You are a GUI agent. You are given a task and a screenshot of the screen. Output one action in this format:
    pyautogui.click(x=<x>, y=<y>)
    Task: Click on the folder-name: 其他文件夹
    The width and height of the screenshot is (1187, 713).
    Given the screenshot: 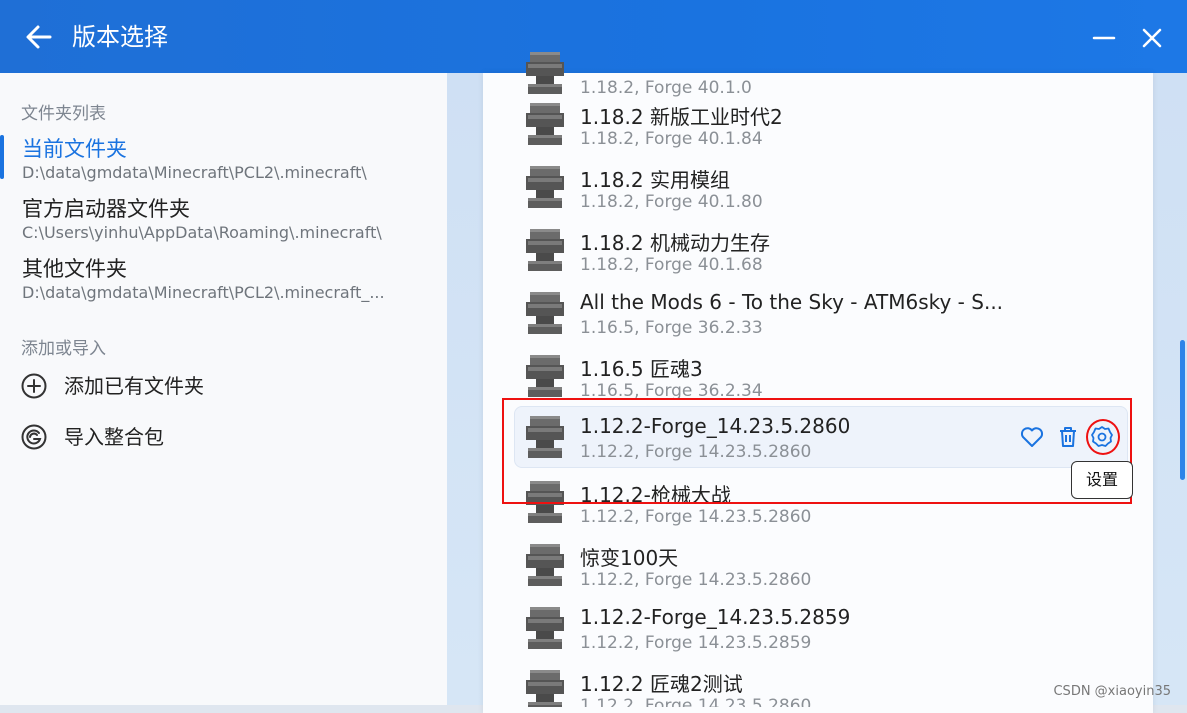 What is the action you would take?
    pyautogui.click(x=74, y=269)
    